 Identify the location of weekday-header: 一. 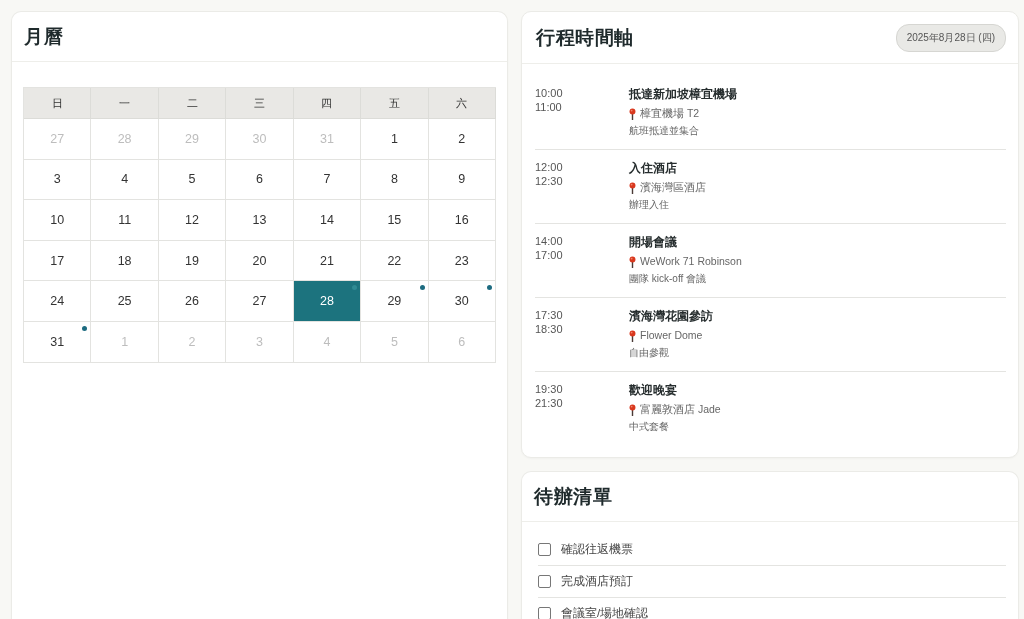
(125, 103).